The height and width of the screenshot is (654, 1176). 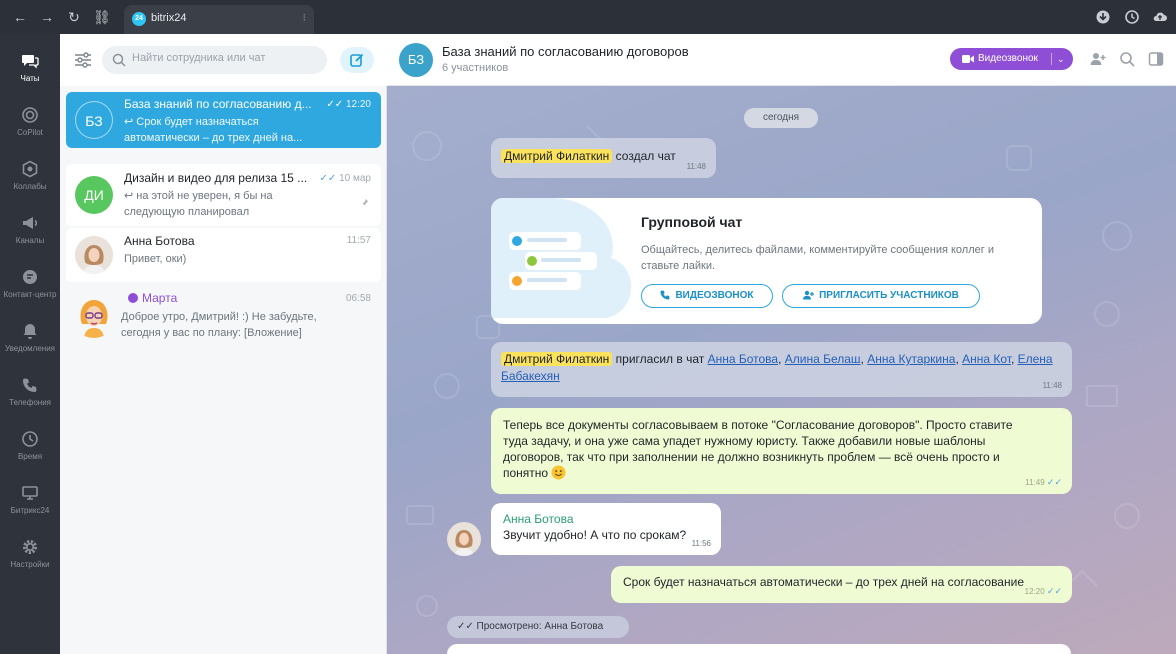 What do you see at coordinates (94, 195) in the screenshot?
I see `avatar: ДИ` at bounding box center [94, 195].